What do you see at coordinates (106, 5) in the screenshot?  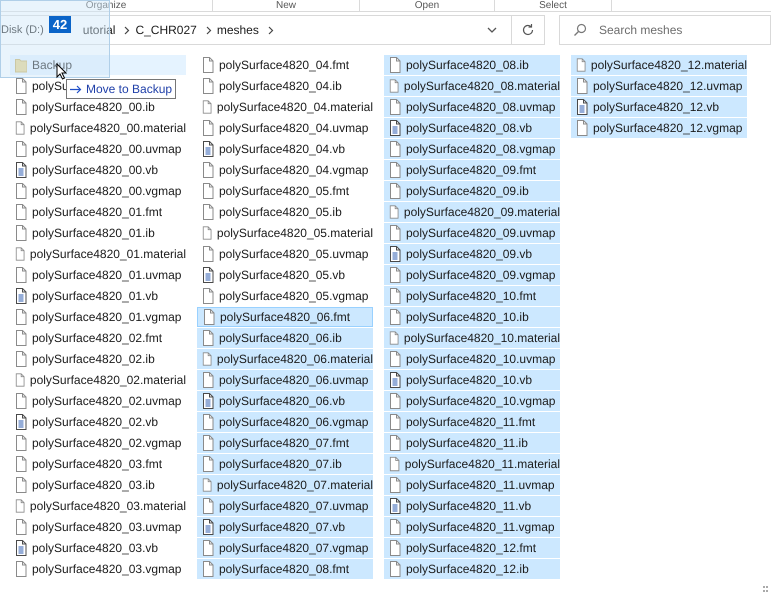 I see `ribbon-group-label: Organize` at bounding box center [106, 5].